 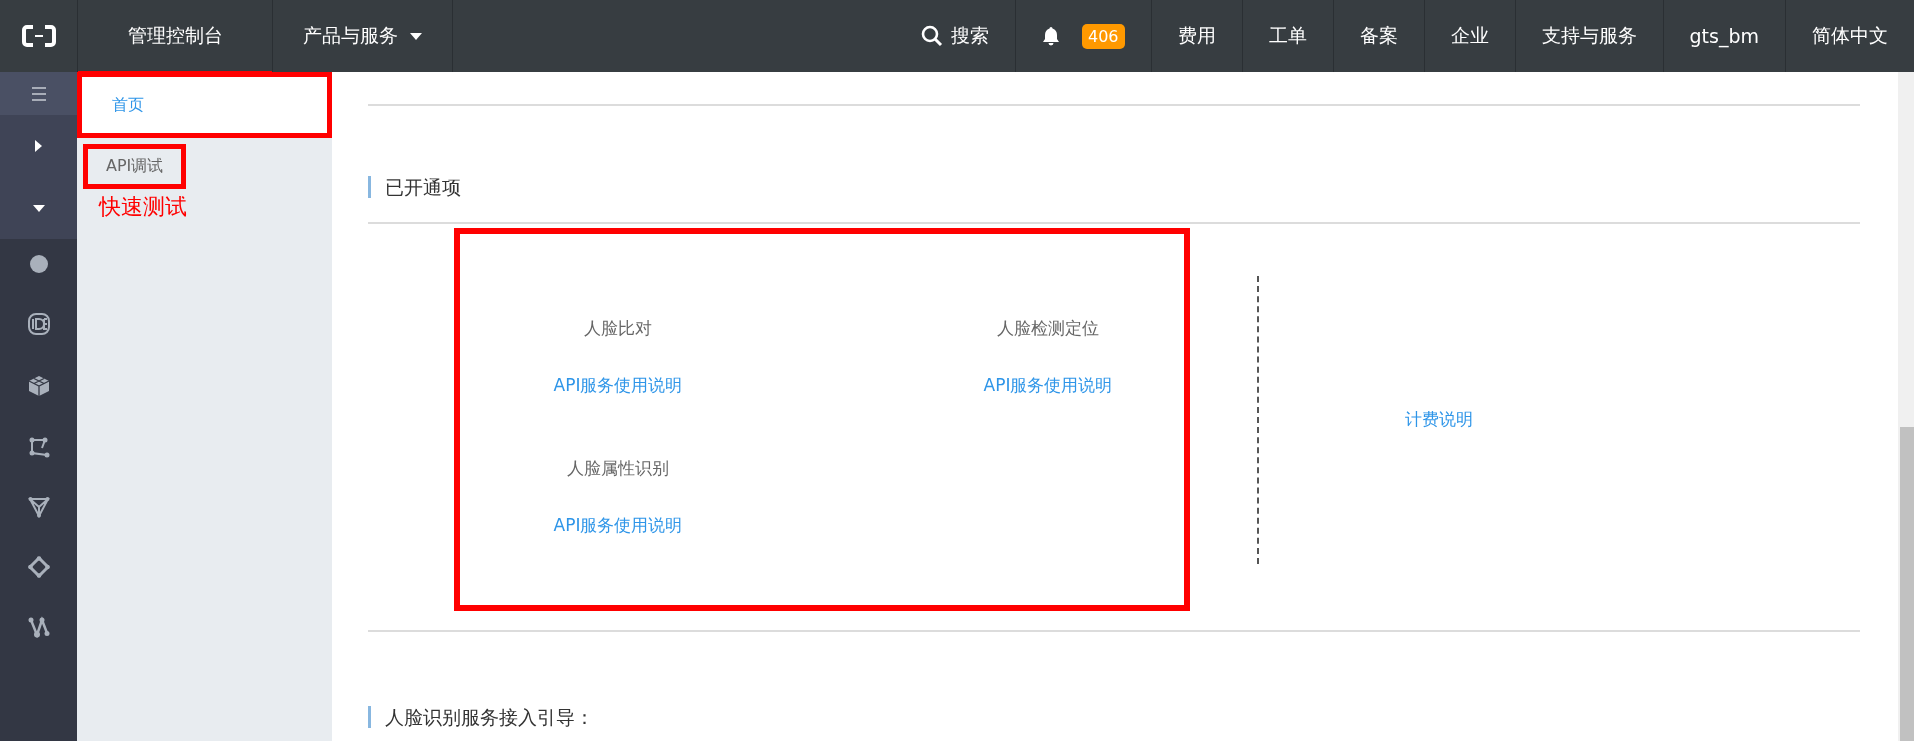 I want to click on console-link: 管理控制台, so click(x=175, y=36).